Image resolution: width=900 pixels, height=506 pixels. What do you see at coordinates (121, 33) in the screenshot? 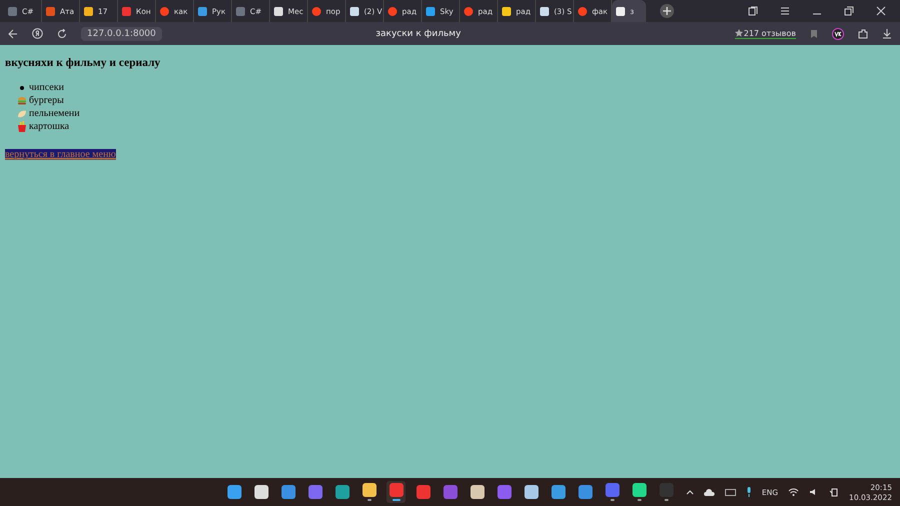
I see `address-field: 127.0.0.1:8000` at bounding box center [121, 33].